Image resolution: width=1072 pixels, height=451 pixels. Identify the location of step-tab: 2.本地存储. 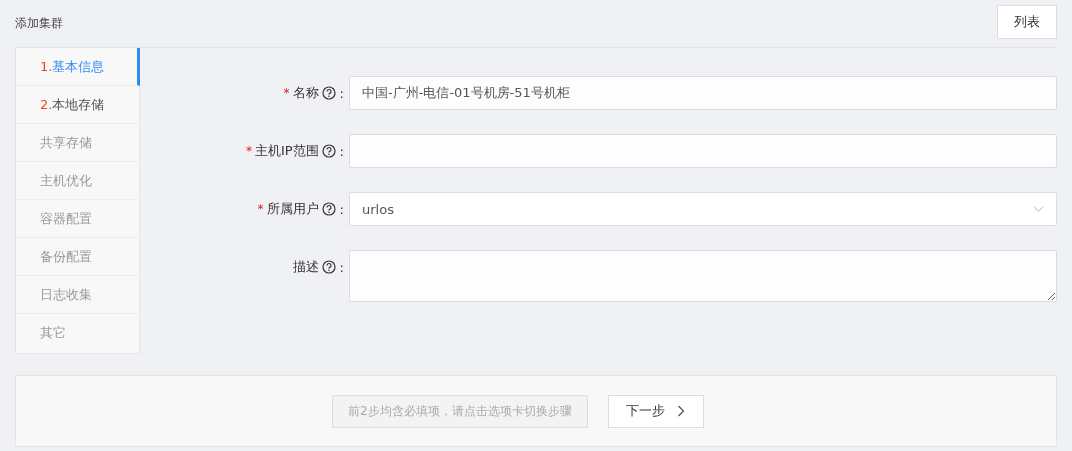
(78, 105).